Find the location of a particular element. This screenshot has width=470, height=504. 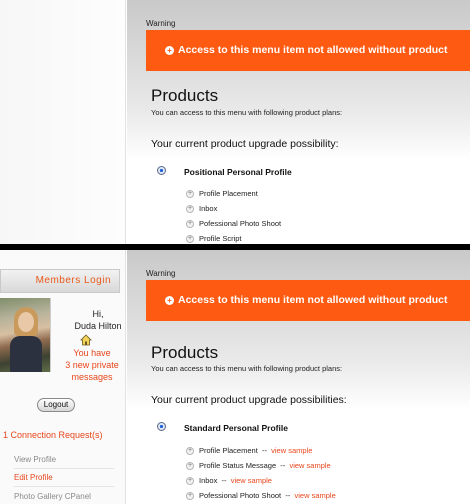

sidebar-top is located at coordinates (63, 122).